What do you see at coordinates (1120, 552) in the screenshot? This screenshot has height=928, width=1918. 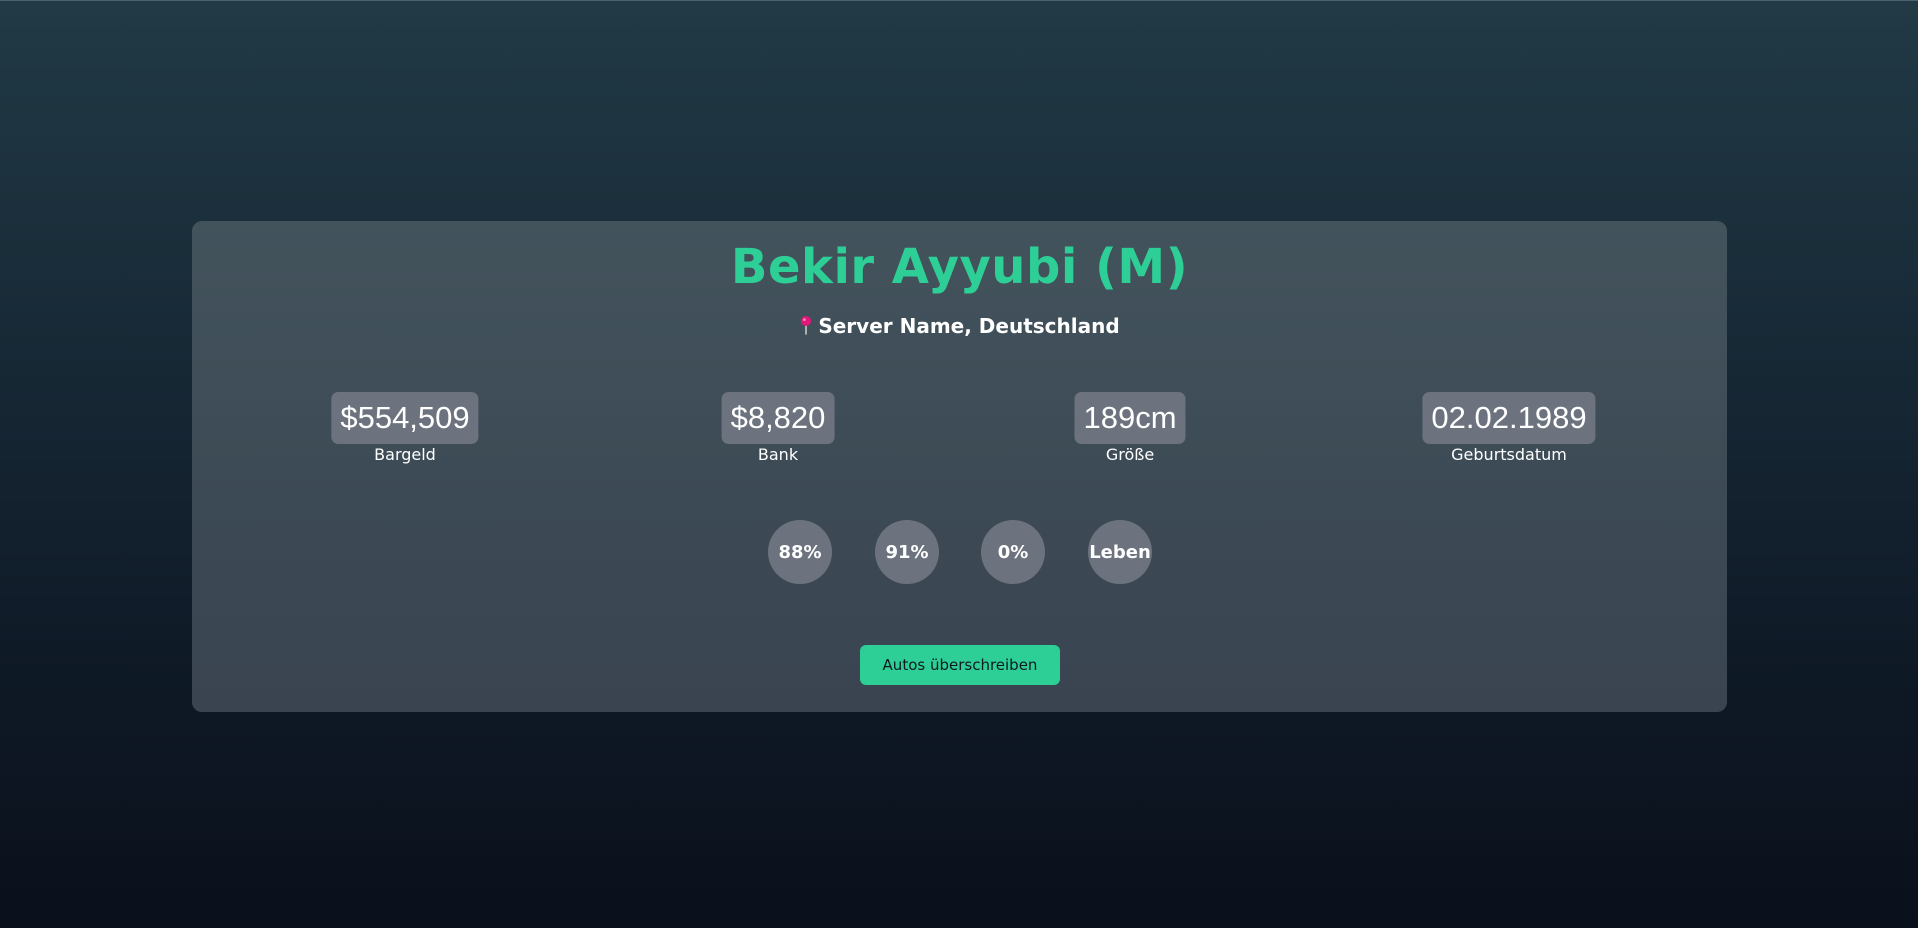 I see `status-circle-life: Leben` at bounding box center [1120, 552].